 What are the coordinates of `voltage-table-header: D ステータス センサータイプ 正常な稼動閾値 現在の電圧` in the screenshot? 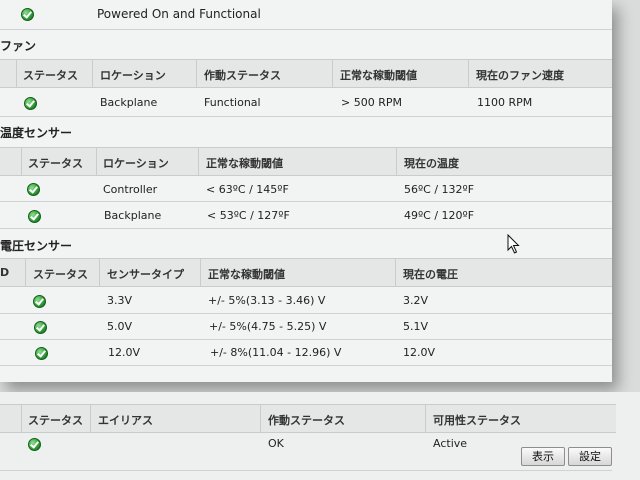 It's located at (306, 272).